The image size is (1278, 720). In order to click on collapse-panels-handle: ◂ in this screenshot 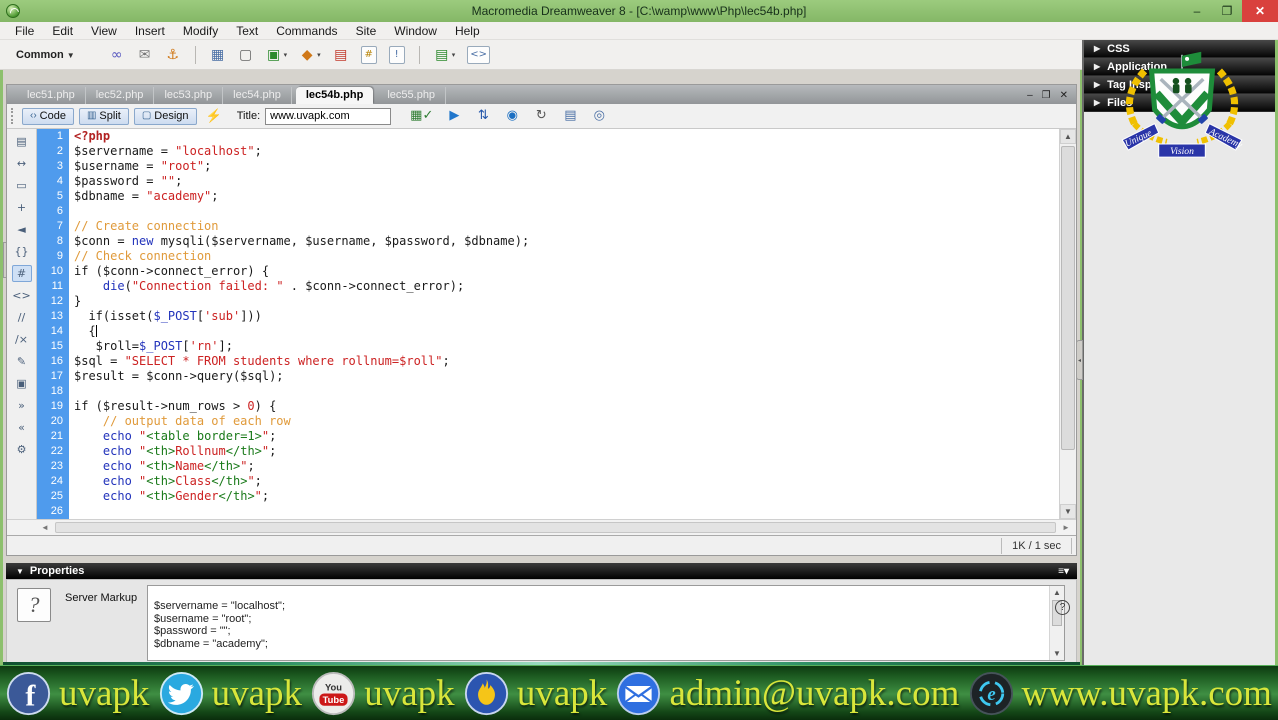, I will do `click(1079, 360)`.